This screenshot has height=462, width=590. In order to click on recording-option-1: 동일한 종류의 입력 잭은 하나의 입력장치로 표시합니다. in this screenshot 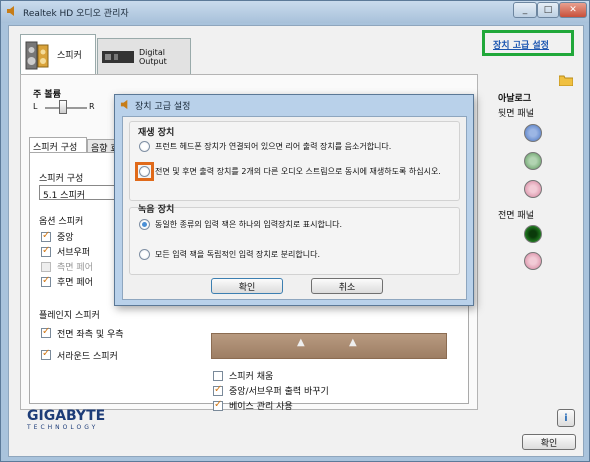, I will do `click(295, 224)`.